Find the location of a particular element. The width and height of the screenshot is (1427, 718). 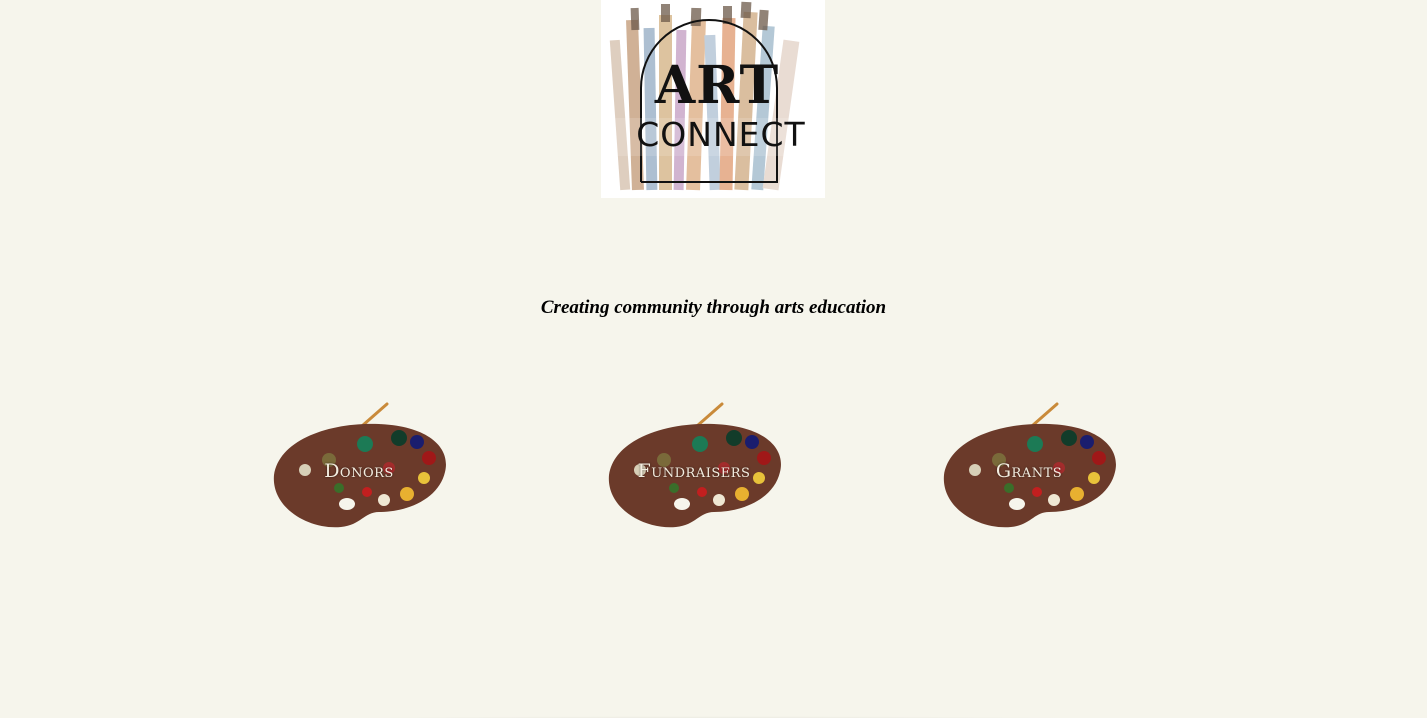

nav-donors-link: Donors is located at coordinates (359, 465).